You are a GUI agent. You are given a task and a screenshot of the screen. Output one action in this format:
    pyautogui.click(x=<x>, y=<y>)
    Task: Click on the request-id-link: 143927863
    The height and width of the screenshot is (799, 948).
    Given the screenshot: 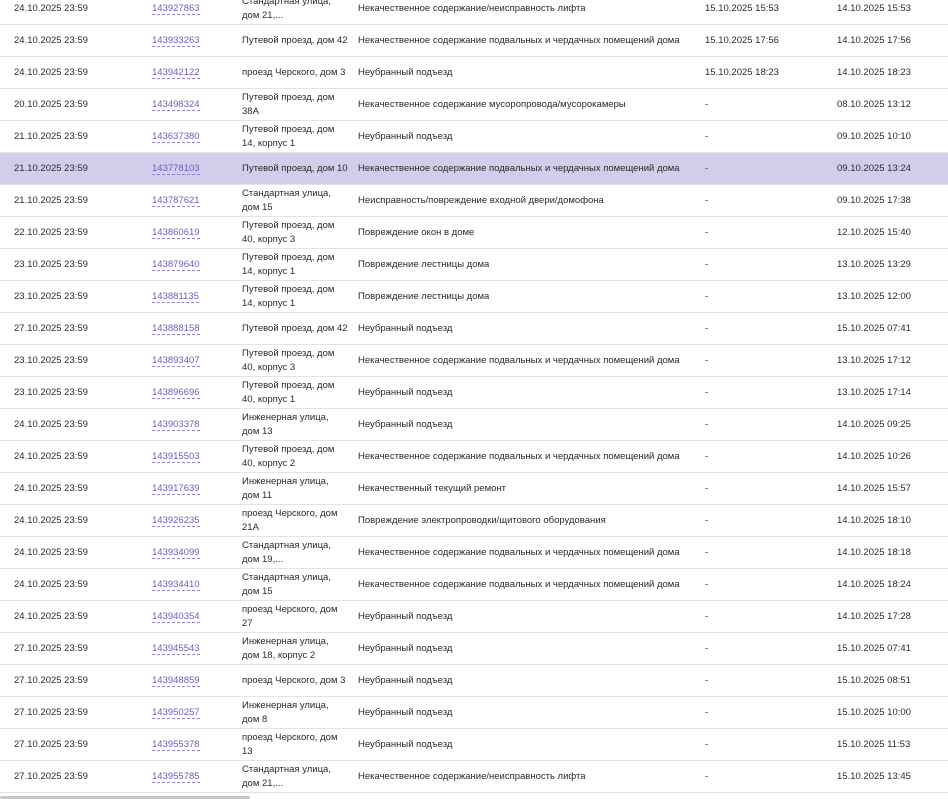 What is the action you would take?
    pyautogui.click(x=176, y=9)
    